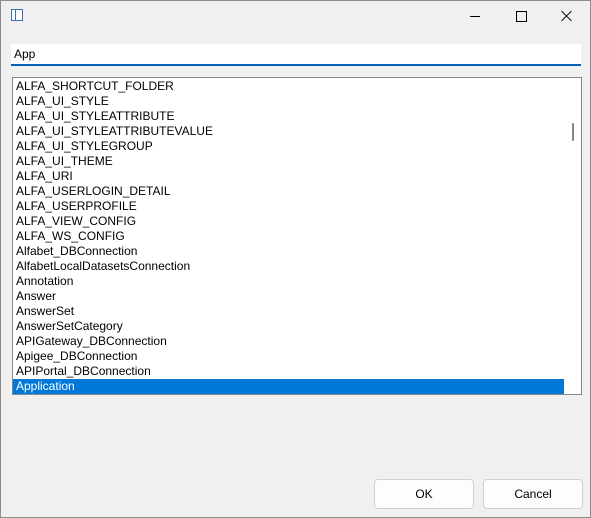  What do you see at coordinates (424, 494) in the screenshot?
I see `ok-button: OK` at bounding box center [424, 494].